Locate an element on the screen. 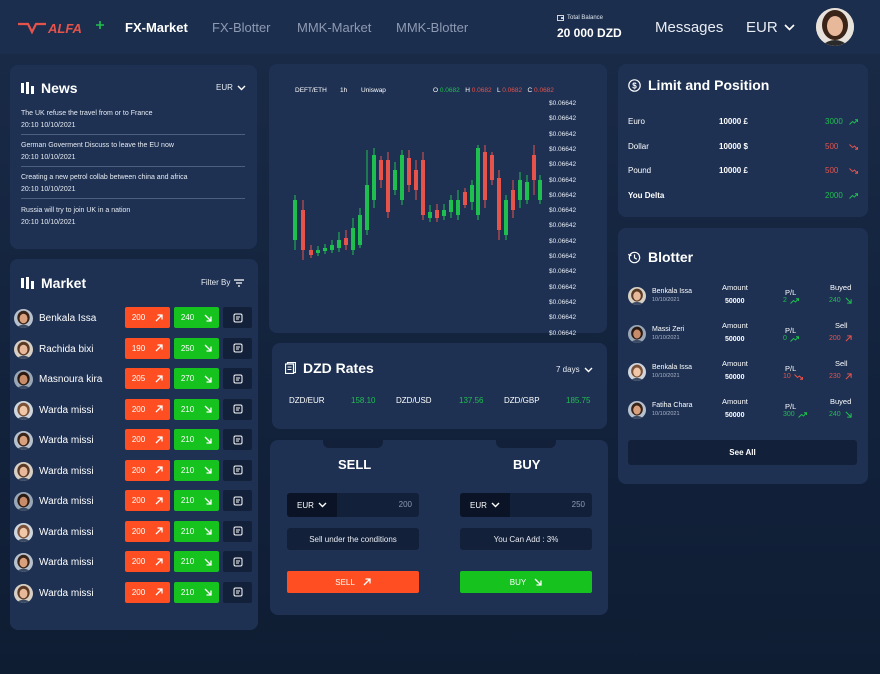 This screenshot has width=880, height=674. sell-button: SELL is located at coordinates (353, 582).